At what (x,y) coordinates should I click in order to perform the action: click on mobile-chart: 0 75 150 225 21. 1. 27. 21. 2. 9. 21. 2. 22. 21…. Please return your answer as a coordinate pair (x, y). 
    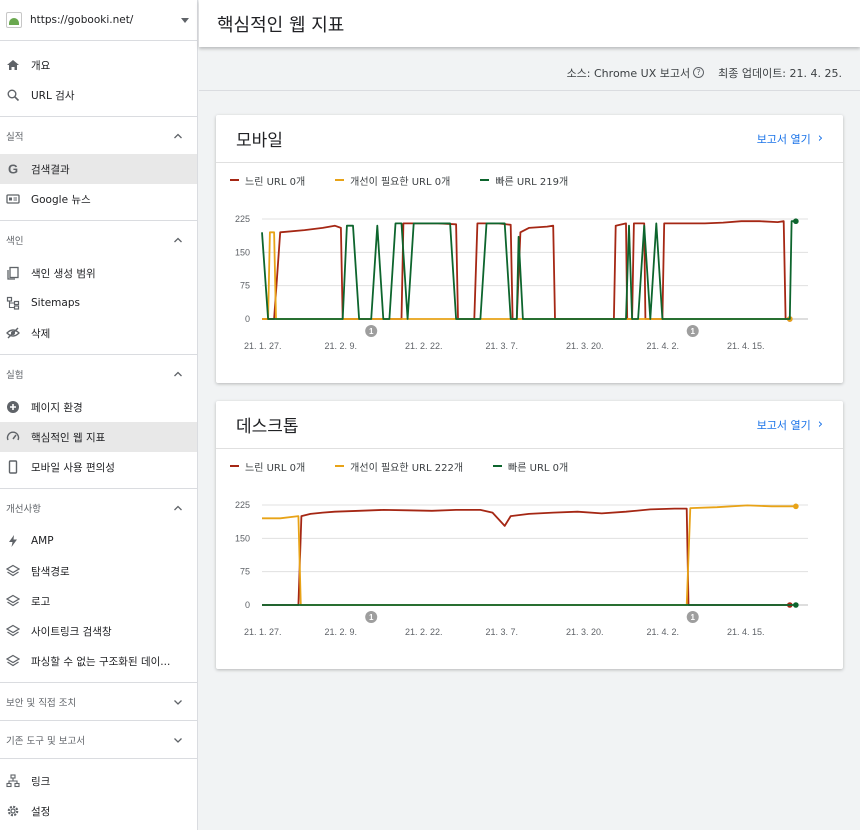
    Looking at the image, I should click on (521, 282).